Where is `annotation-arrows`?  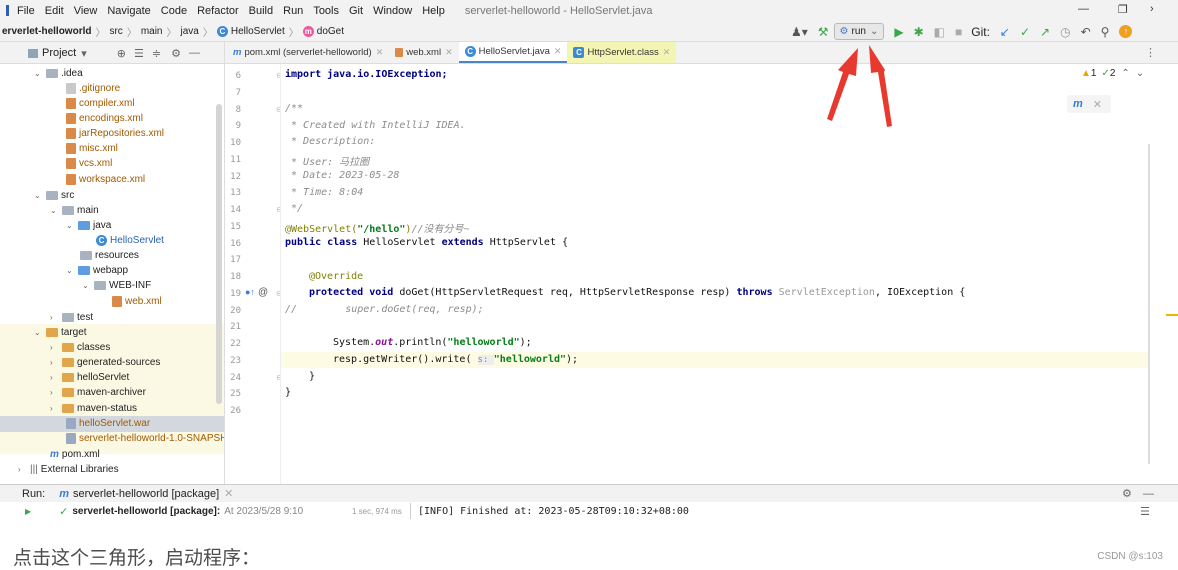 annotation-arrows is located at coordinates (859, 86).